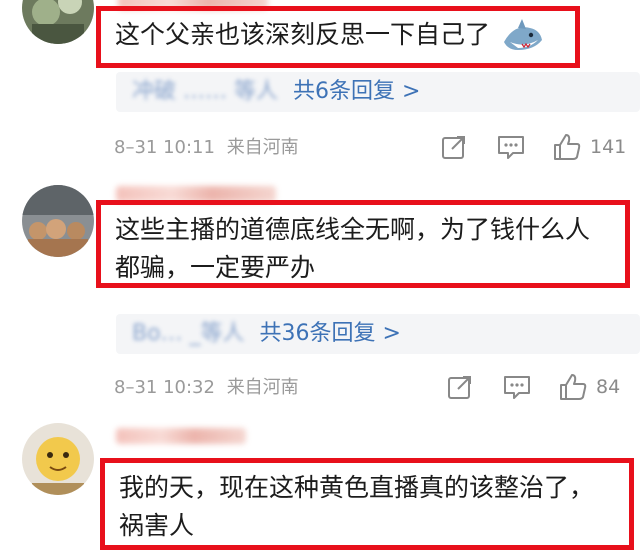 Image resolution: width=640 pixels, height=550 pixels. Describe the element at coordinates (353, 248) in the screenshot. I see `comment-text: 这些主播的道德底线全无啊，为了钱什么人都骗，一定要严办` at that location.